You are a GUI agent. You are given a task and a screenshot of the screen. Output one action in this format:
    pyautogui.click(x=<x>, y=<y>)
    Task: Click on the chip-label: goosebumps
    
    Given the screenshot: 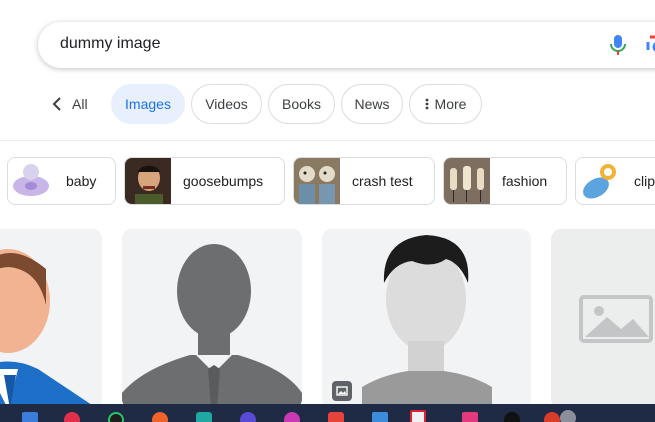 What is the action you would take?
    pyautogui.click(x=223, y=181)
    